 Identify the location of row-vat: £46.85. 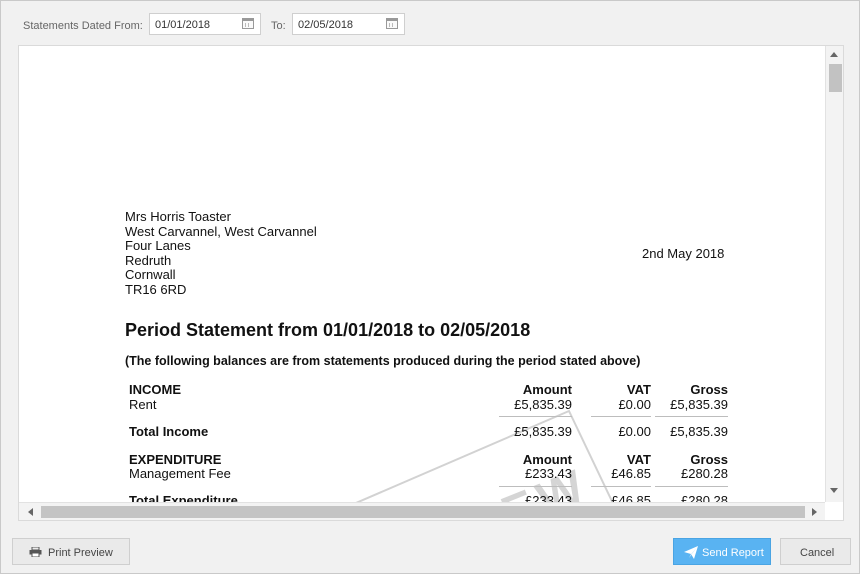
(631, 473).